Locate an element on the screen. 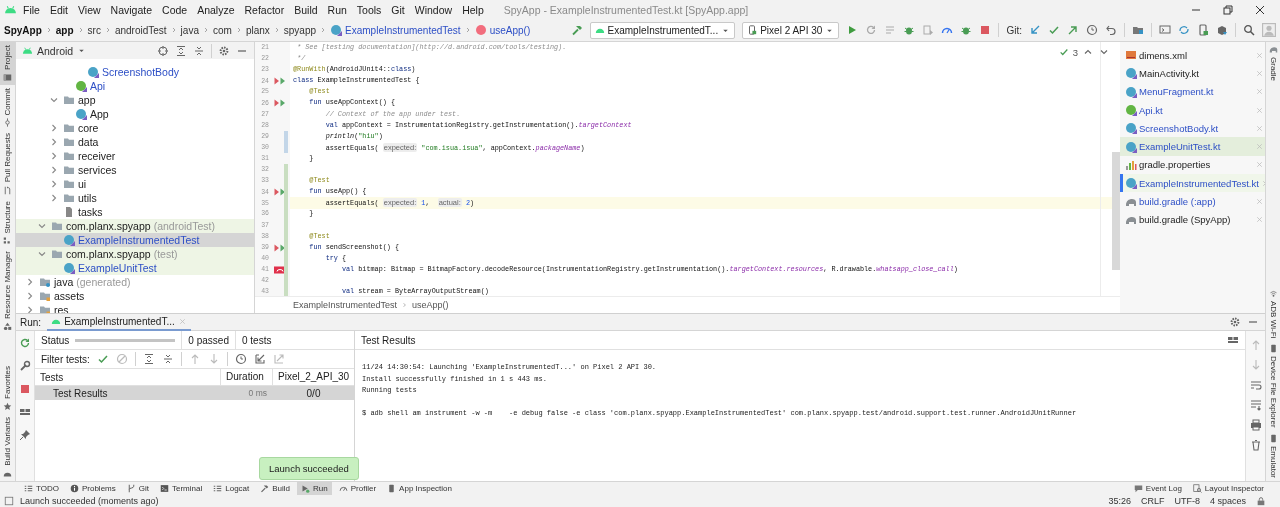 The width and height of the screenshot is (1280, 507). inspection-count: 3 is located at coordinates (1075, 52).